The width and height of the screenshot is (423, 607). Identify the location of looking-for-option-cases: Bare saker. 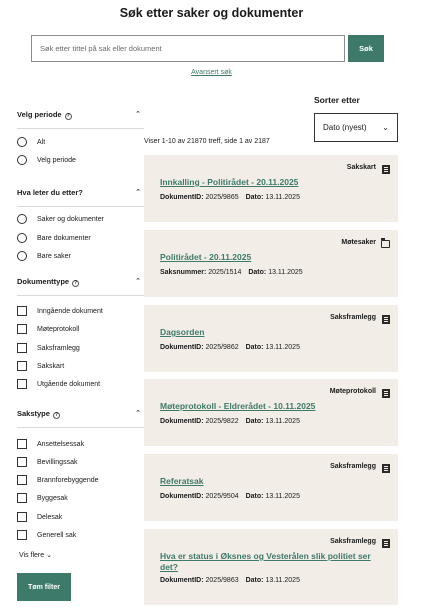
(44, 256).